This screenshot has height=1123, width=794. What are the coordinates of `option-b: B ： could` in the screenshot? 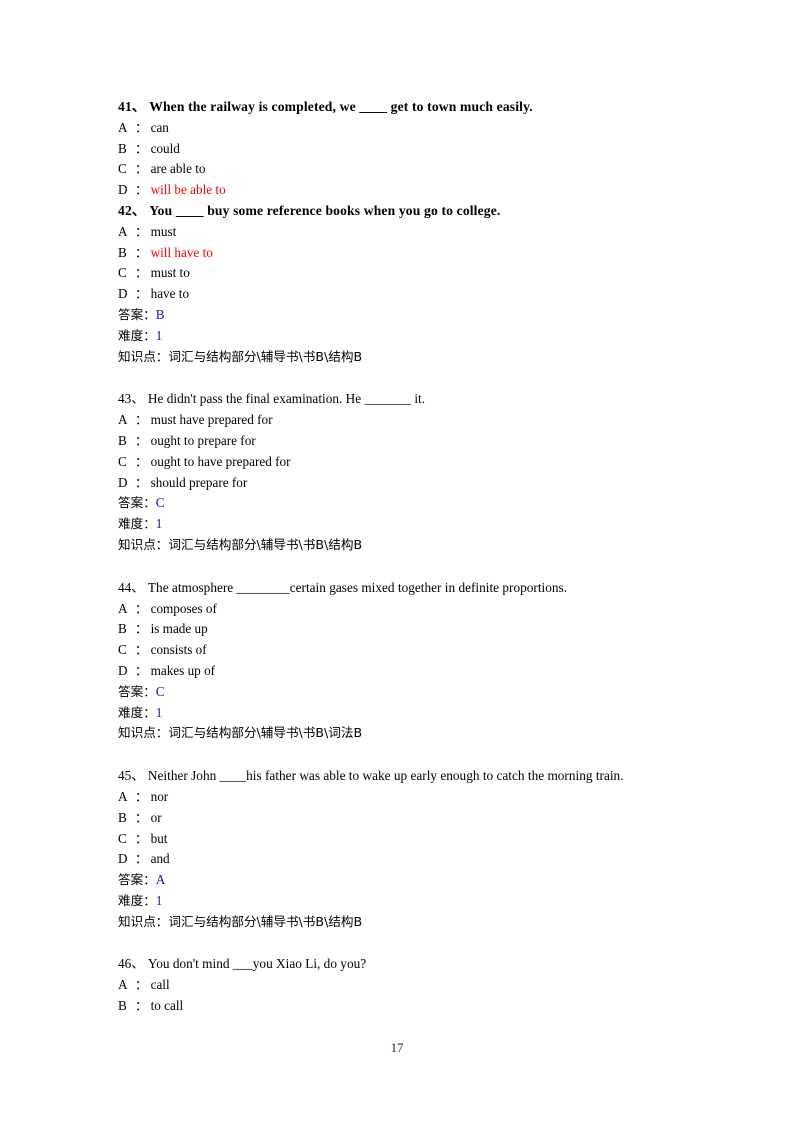 It's located at (403, 149).